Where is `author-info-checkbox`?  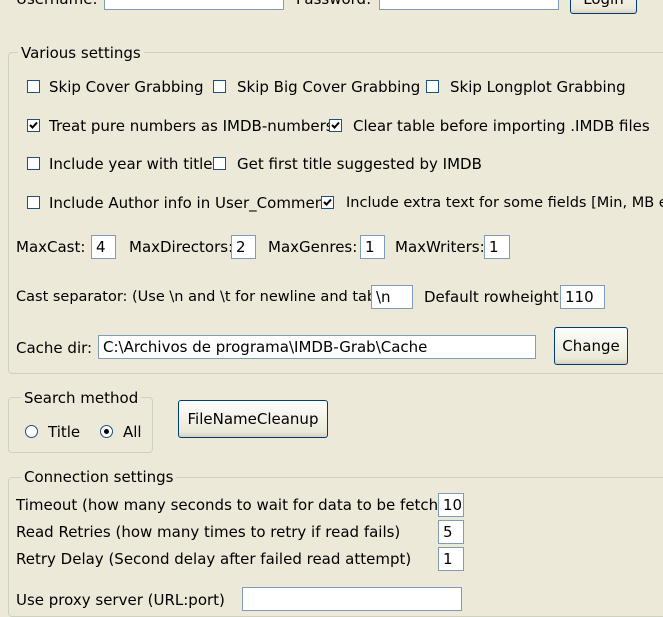 author-info-checkbox is located at coordinates (33, 202).